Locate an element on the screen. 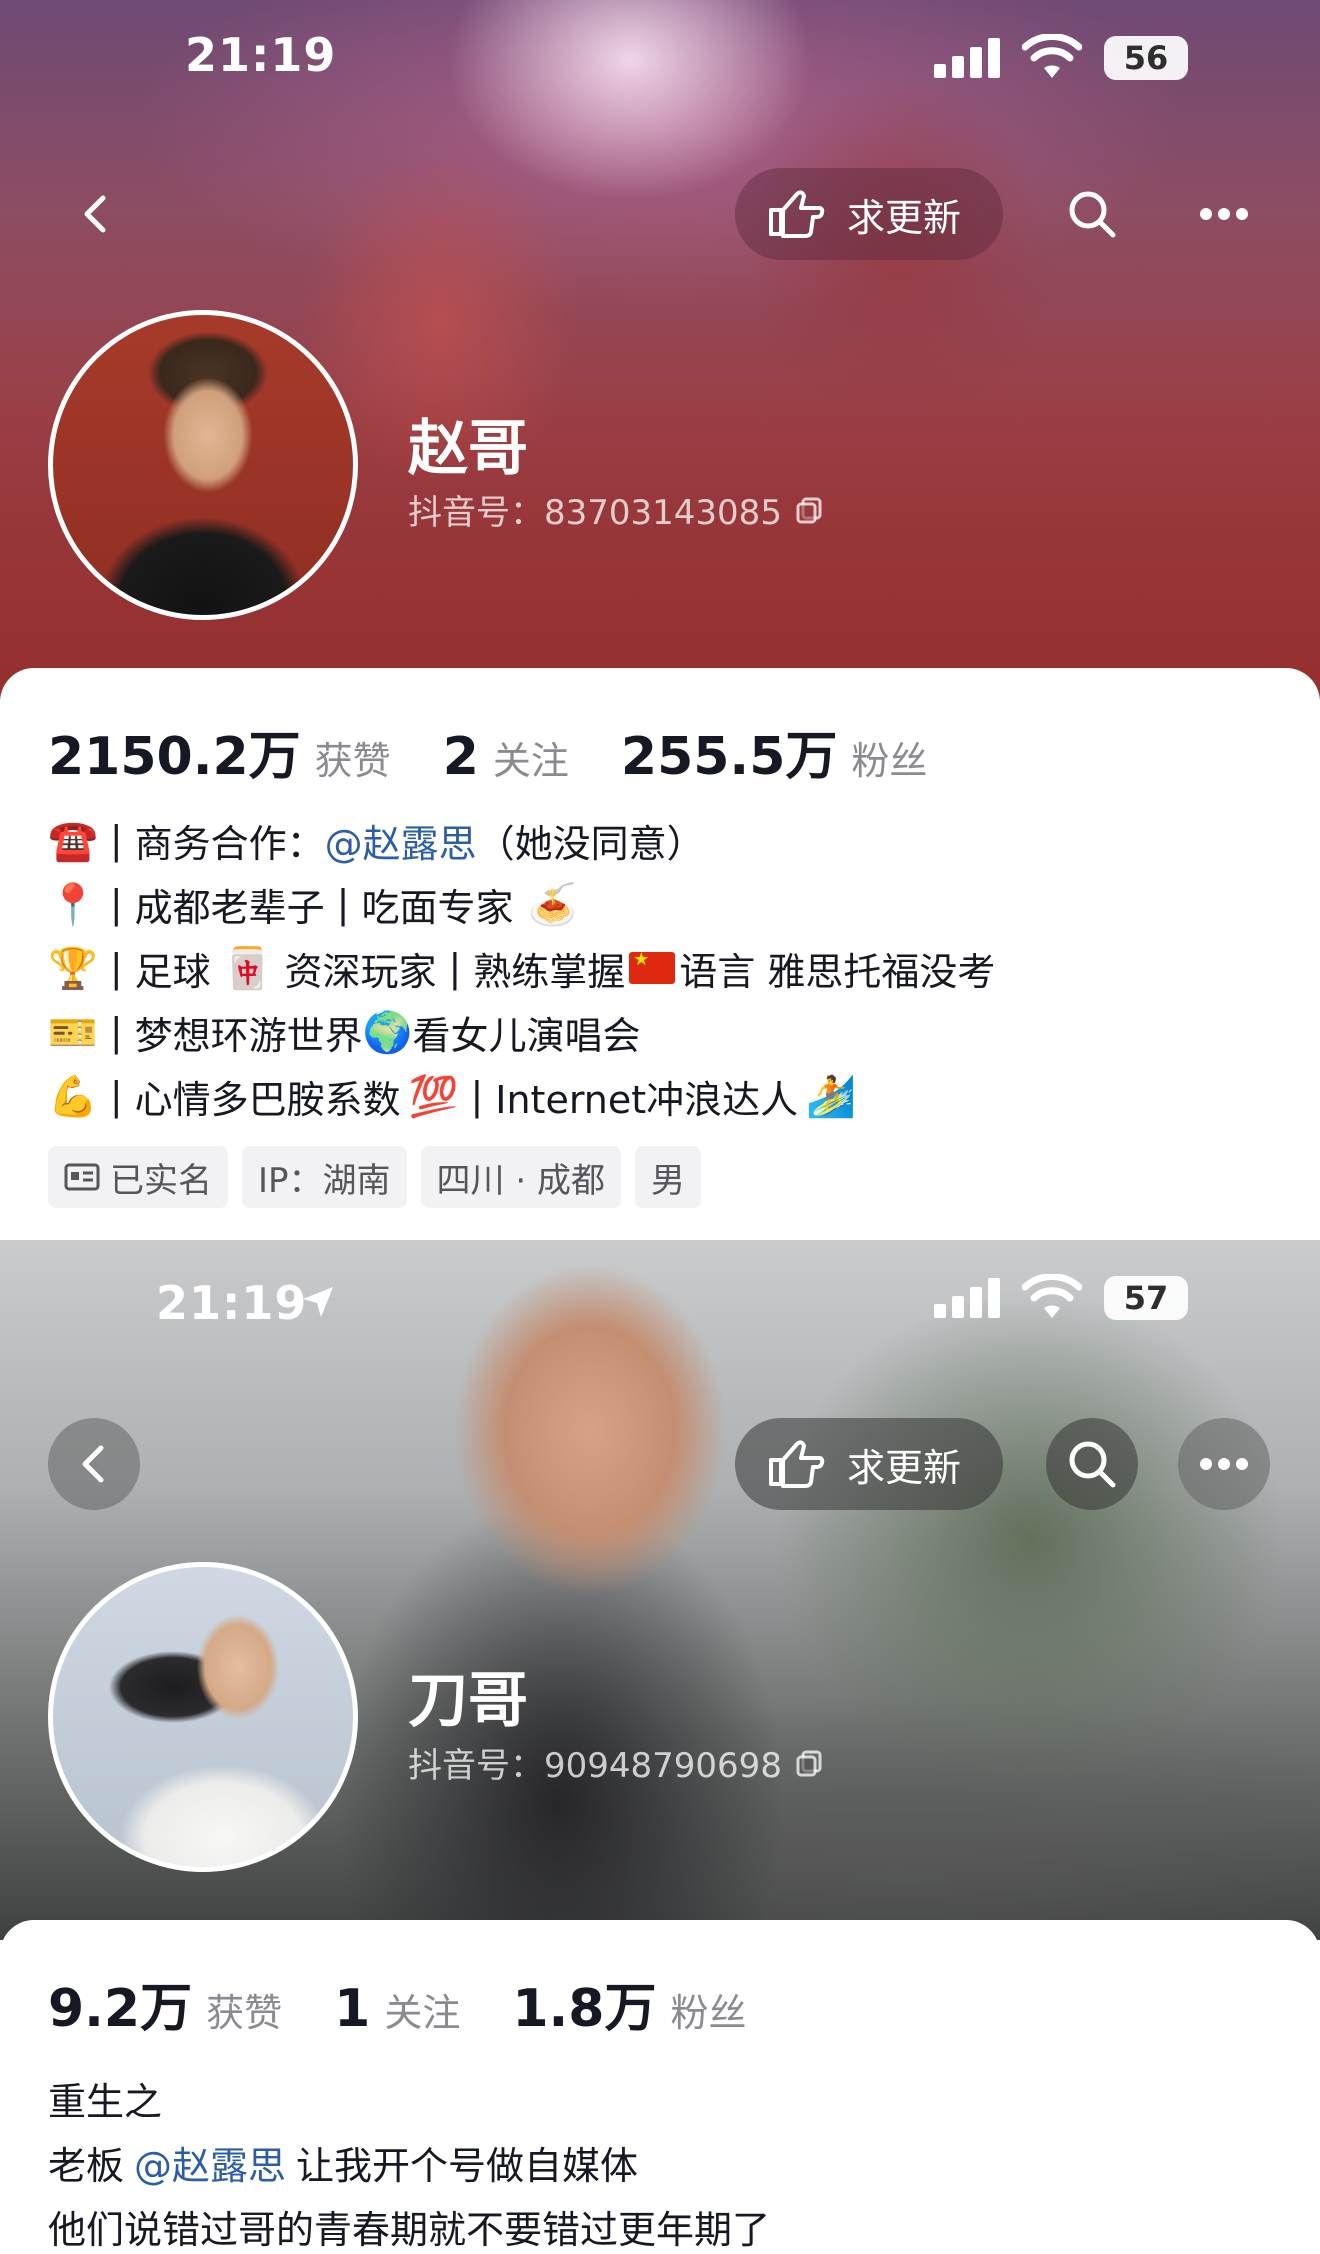 The width and height of the screenshot is (1320, 2254). likes-count: 2150.2万 is located at coordinates (174, 751).